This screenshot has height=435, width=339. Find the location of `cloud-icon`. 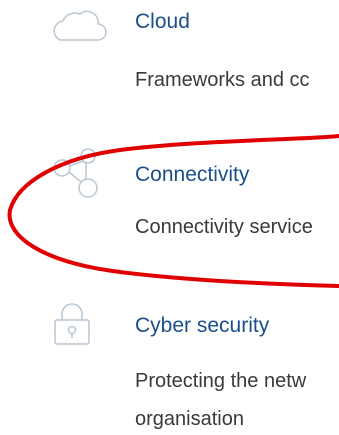

cloud-icon is located at coordinates (79, 26).